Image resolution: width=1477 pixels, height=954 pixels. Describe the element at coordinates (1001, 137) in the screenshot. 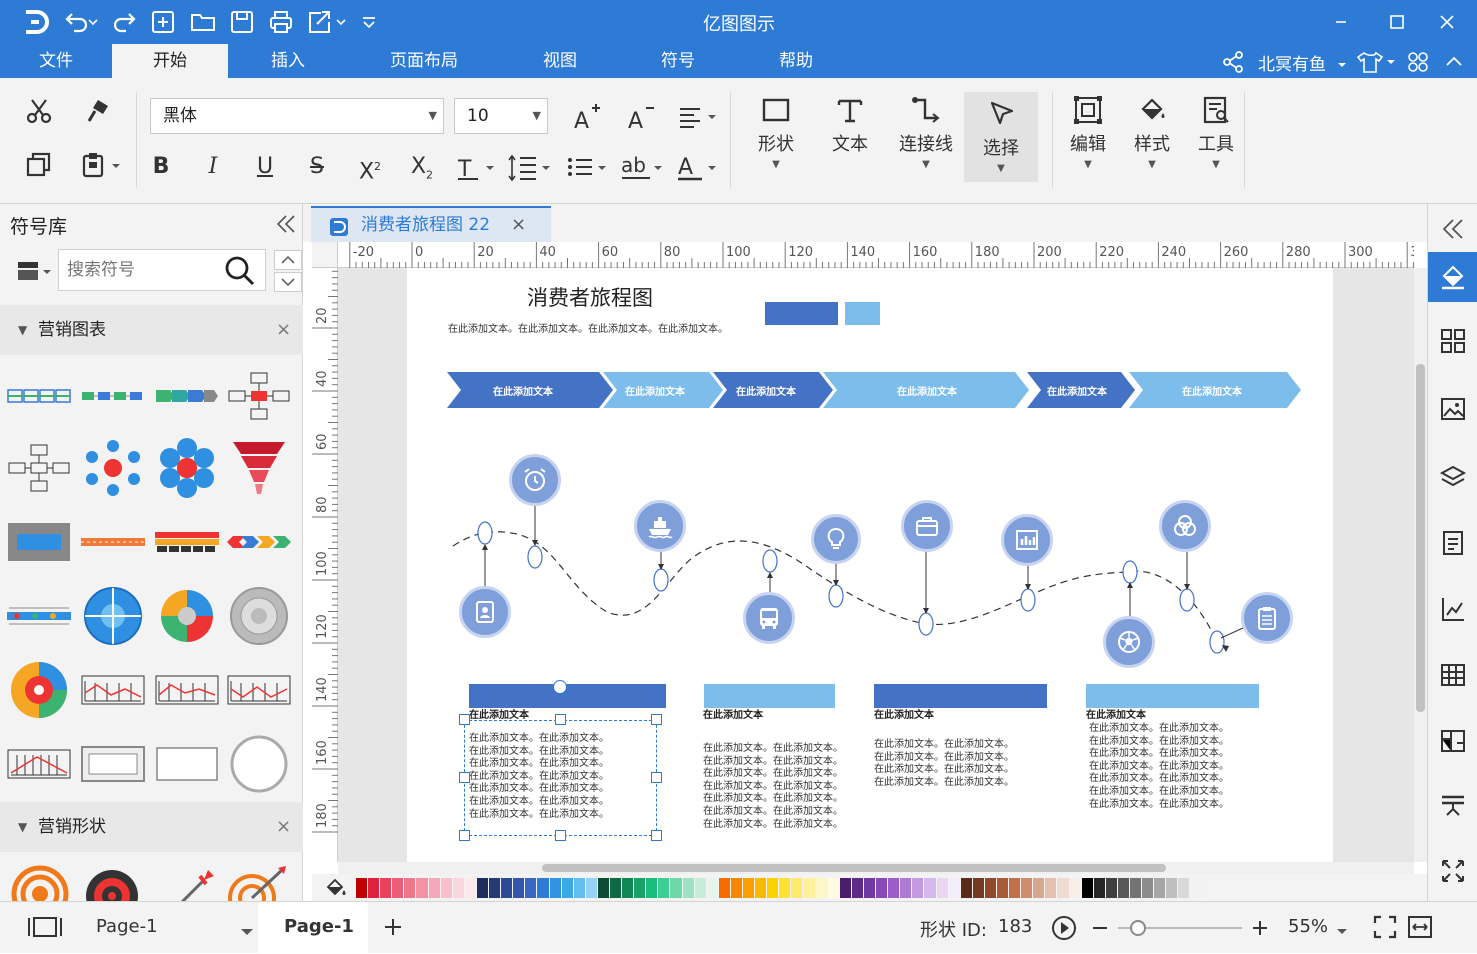

I see `select-tool-button: 选择 ▼` at that location.